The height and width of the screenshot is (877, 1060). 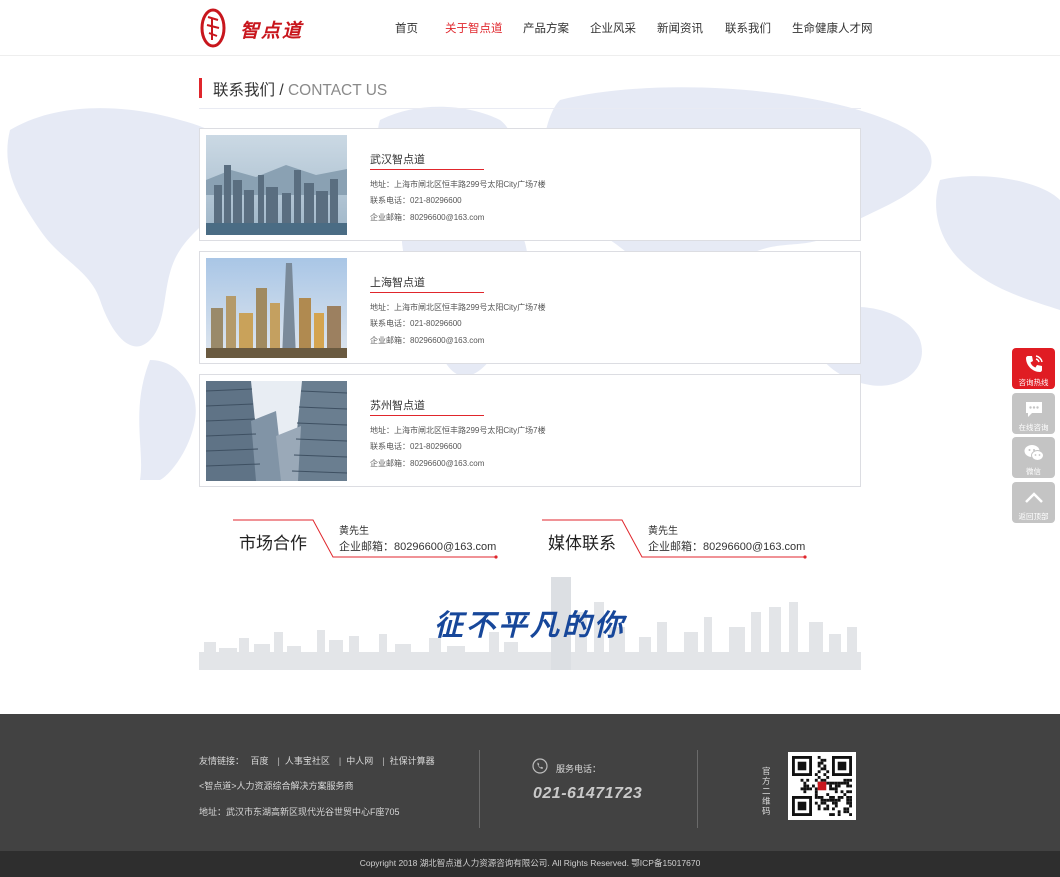 I want to click on side-hotline-button: 咨询热线, so click(x=1033, y=368).